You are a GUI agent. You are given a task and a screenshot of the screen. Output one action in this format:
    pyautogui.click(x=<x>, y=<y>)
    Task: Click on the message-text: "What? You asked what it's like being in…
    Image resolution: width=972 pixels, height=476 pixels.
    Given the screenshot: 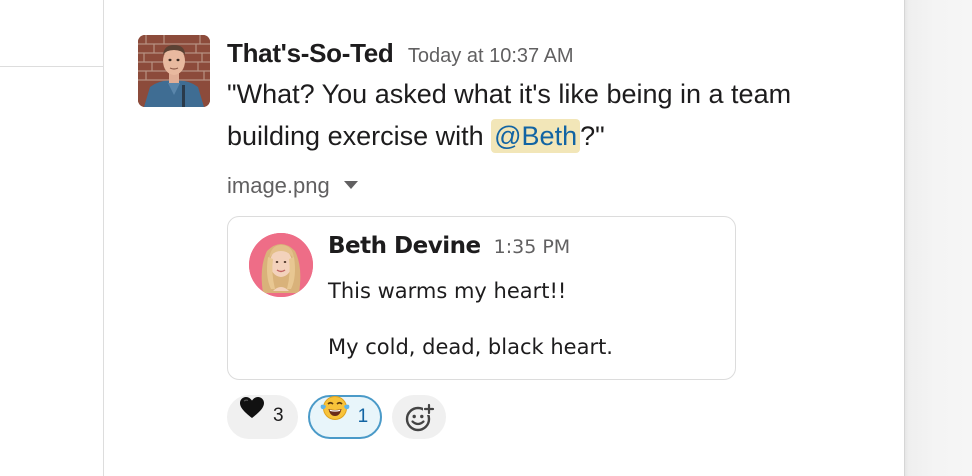 What is the action you would take?
    pyautogui.click(x=557, y=115)
    